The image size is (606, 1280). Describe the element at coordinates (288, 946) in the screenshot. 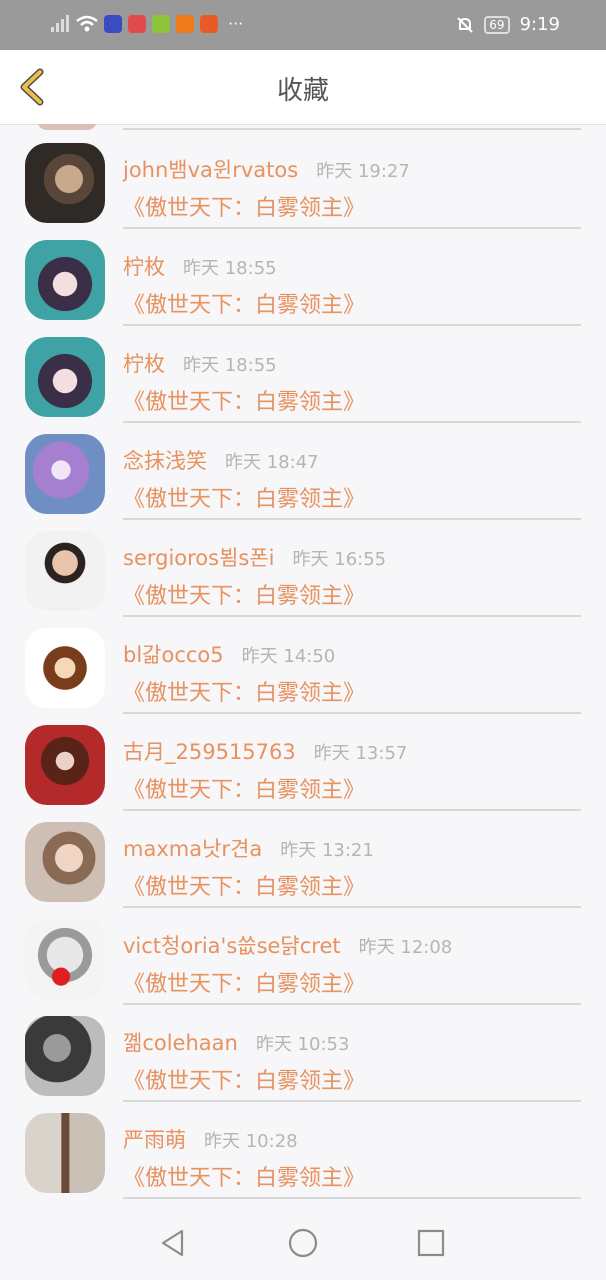

I see `user-name: vict청oria's씂se댥cret 昨天 12:08` at that location.